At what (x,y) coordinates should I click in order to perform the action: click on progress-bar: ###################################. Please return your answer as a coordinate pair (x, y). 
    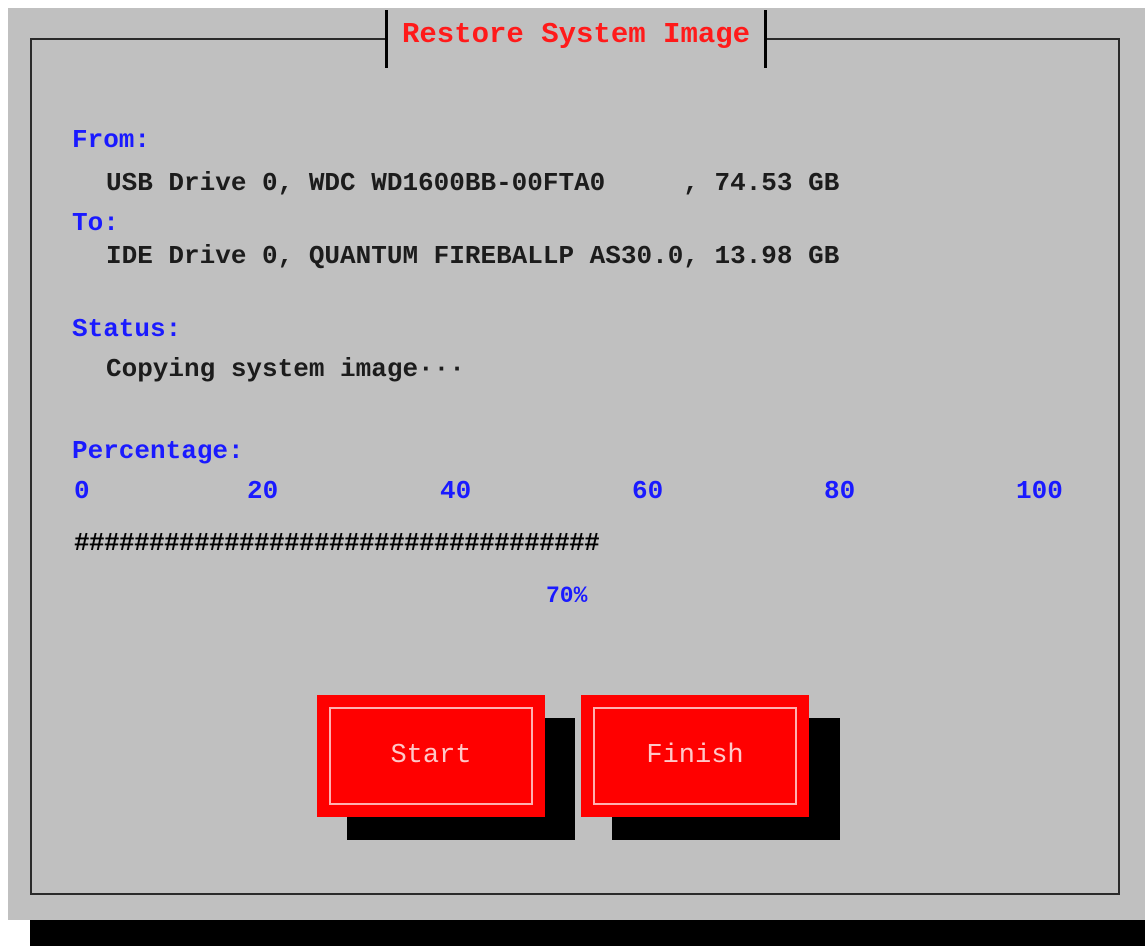
    Looking at the image, I should click on (337, 543).